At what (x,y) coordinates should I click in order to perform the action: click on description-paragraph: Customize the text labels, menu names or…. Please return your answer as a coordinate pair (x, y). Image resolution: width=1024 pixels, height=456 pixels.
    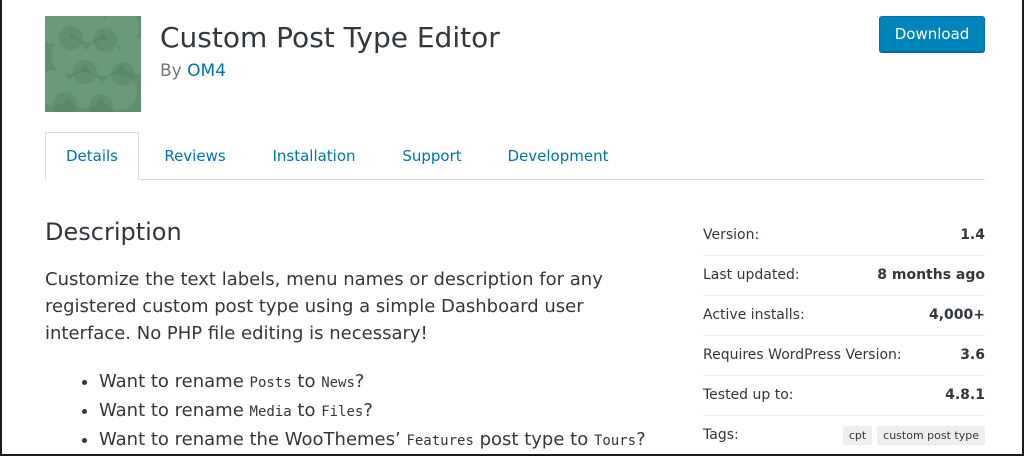
    Looking at the image, I should click on (324, 306).